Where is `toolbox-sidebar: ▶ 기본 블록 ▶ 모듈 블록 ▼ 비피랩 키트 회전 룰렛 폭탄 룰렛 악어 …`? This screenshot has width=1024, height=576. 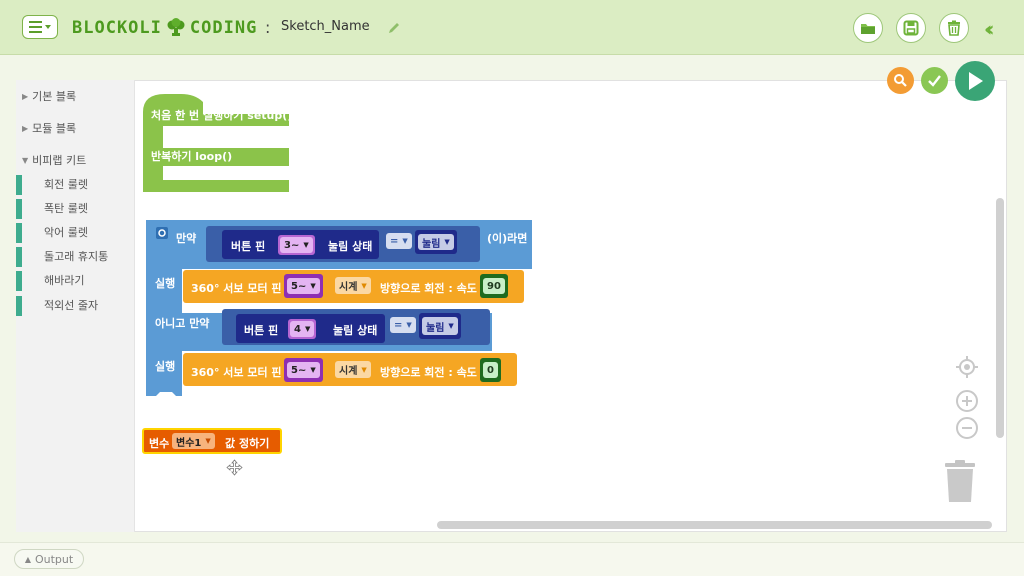 toolbox-sidebar: ▶ 기본 블록 ▶ 모듈 블록 ▼ 비피랩 키트 회전 룰렛 폭탄 룰렛 악어 … is located at coordinates (75, 306).